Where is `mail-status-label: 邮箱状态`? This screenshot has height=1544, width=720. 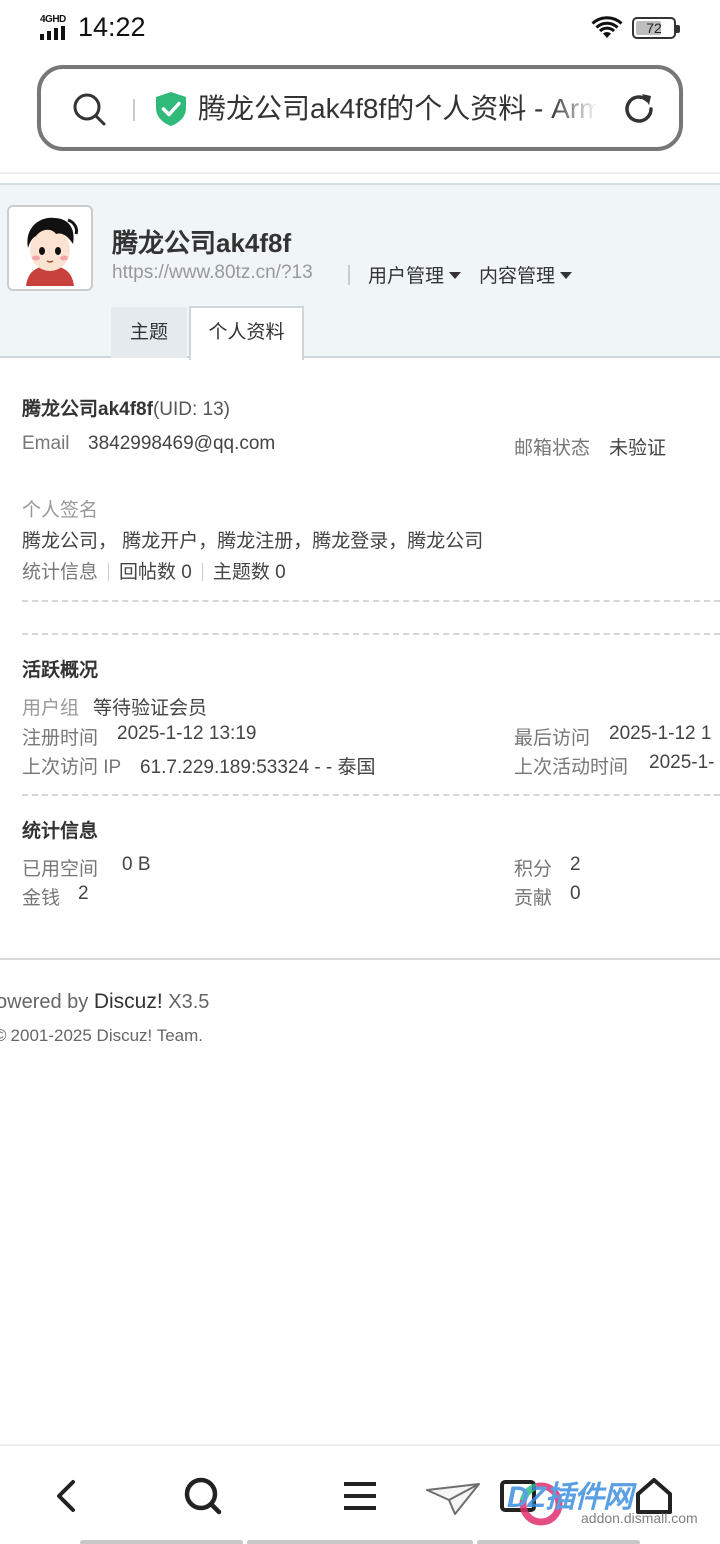 mail-status-label: 邮箱状态 is located at coordinates (552, 448).